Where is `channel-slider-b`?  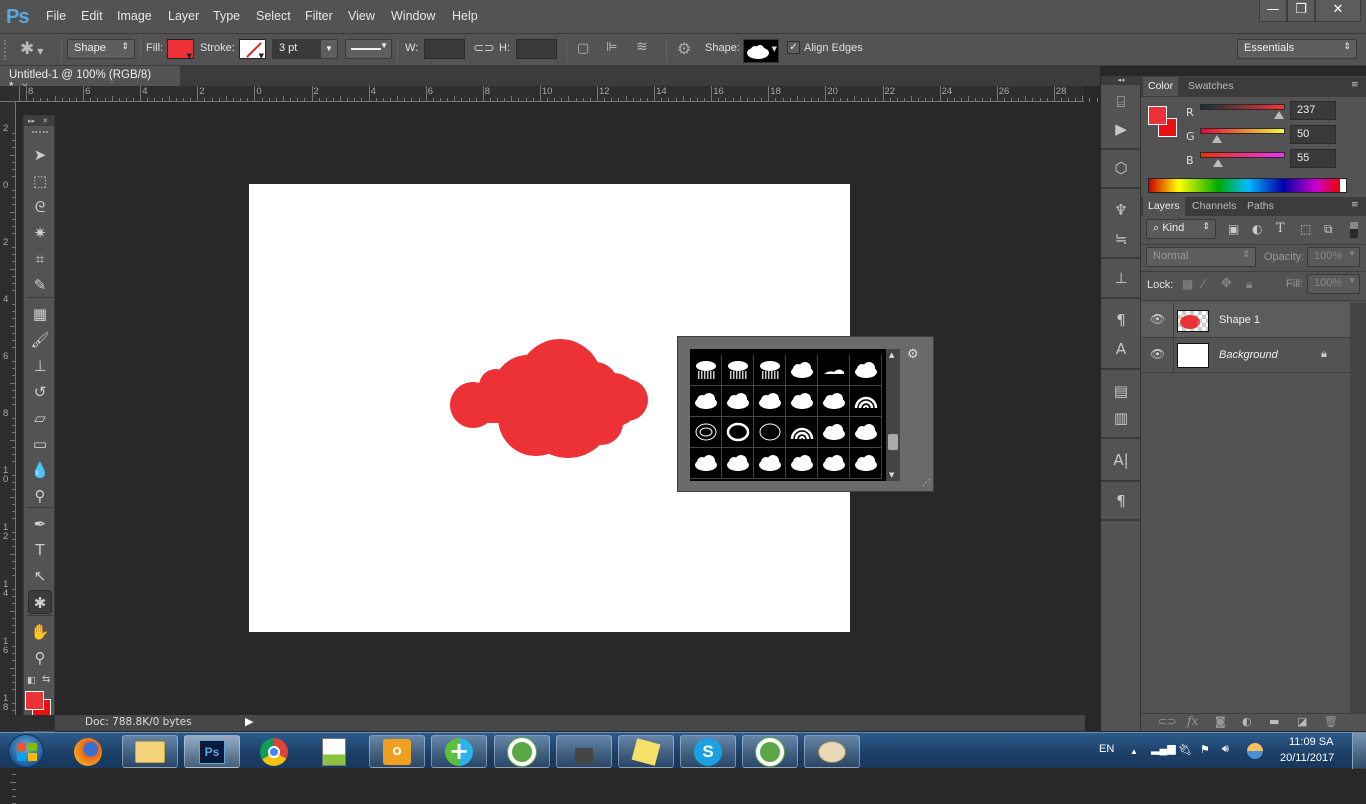
channel-slider-b is located at coordinates (1242, 155).